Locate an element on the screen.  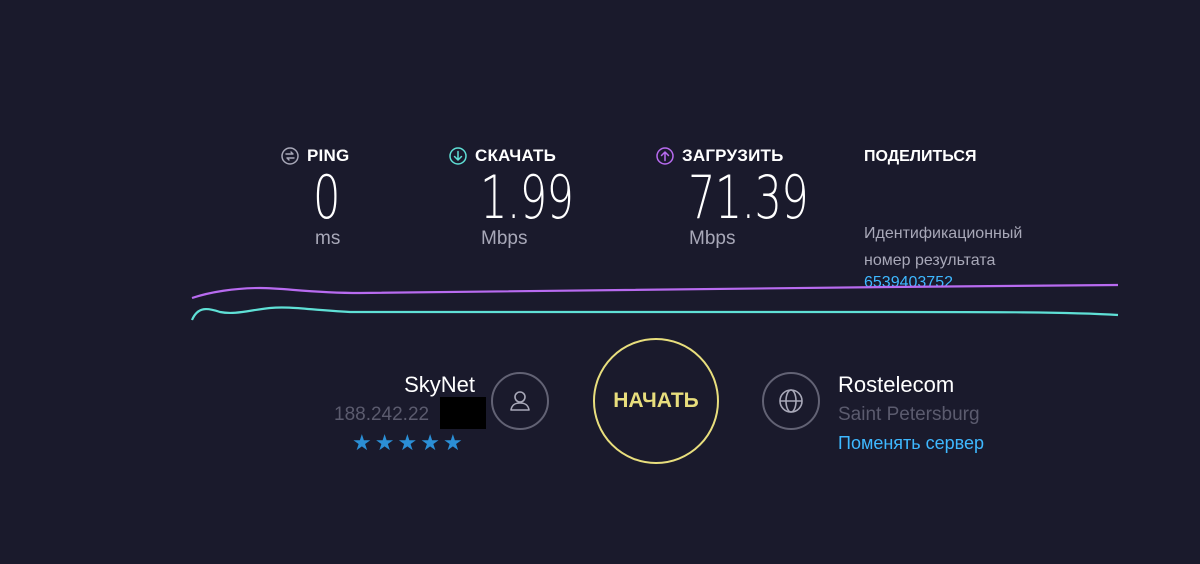
ping-metric: PING 0 ms is located at coordinates (315, 198).